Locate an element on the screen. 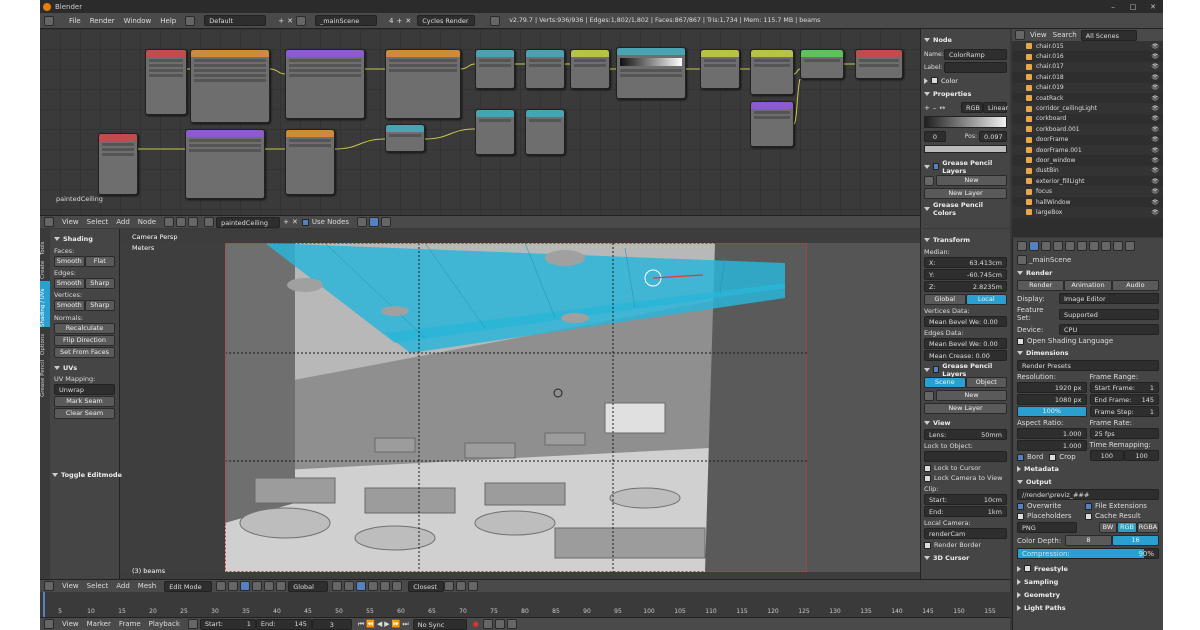 The width and height of the screenshot is (1200, 630). lens-field: Lens: 50mm is located at coordinates (965, 434).